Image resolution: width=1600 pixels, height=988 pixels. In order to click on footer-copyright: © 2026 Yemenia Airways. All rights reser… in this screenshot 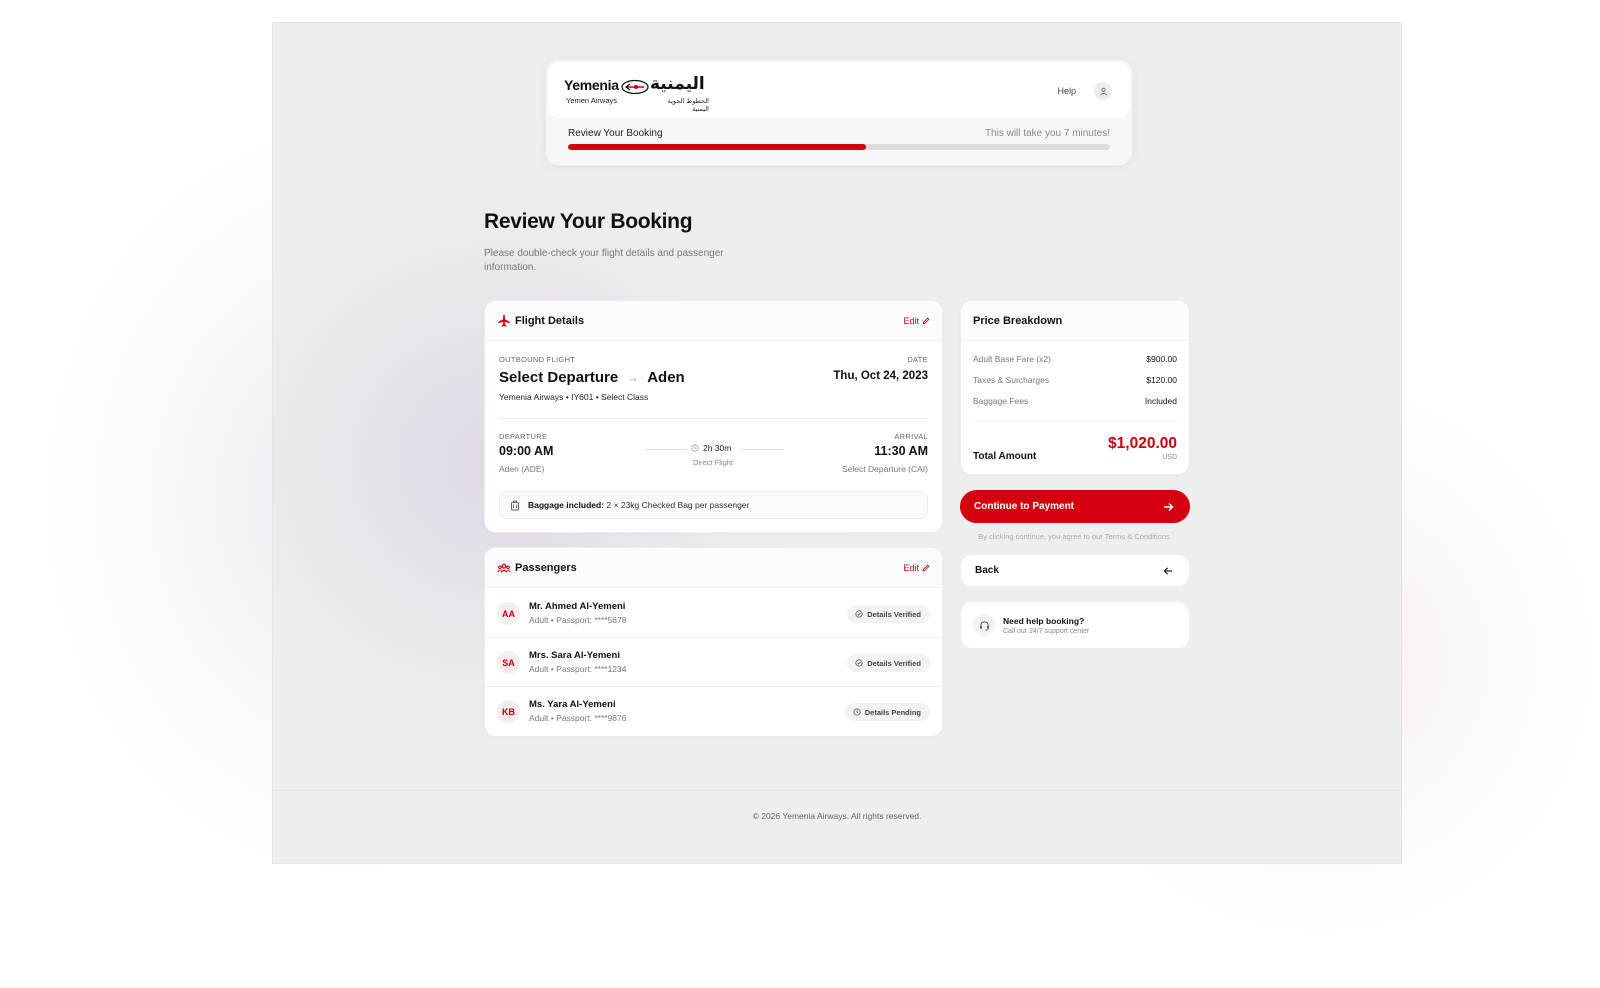, I will do `click(837, 816)`.